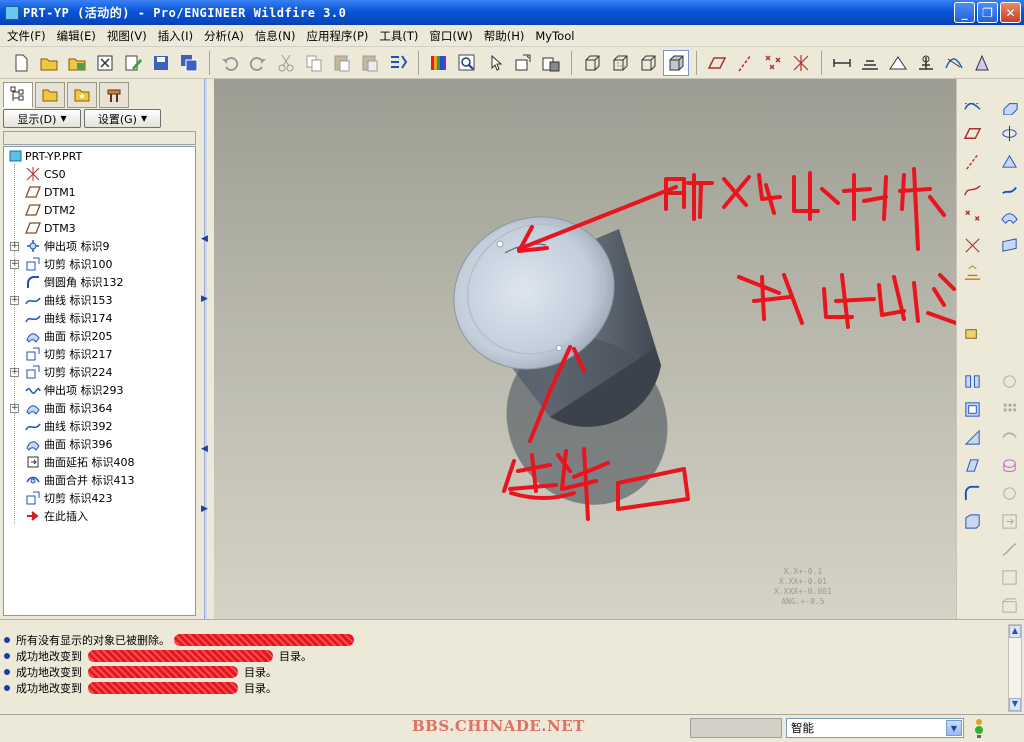 Image resolution: width=1024 pixels, height=742 pixels. I want to click on redo-icon, so click(258, 63).